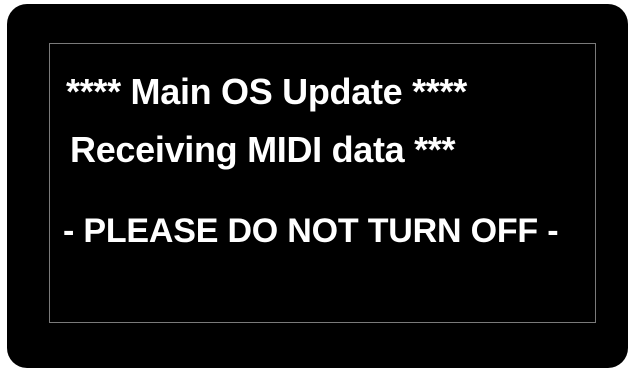 The height and width of the screenshot is (372, 631). I want to click on power-warning-text: - PLEASE DO NOT TURN OFF -, so click(311, 231).